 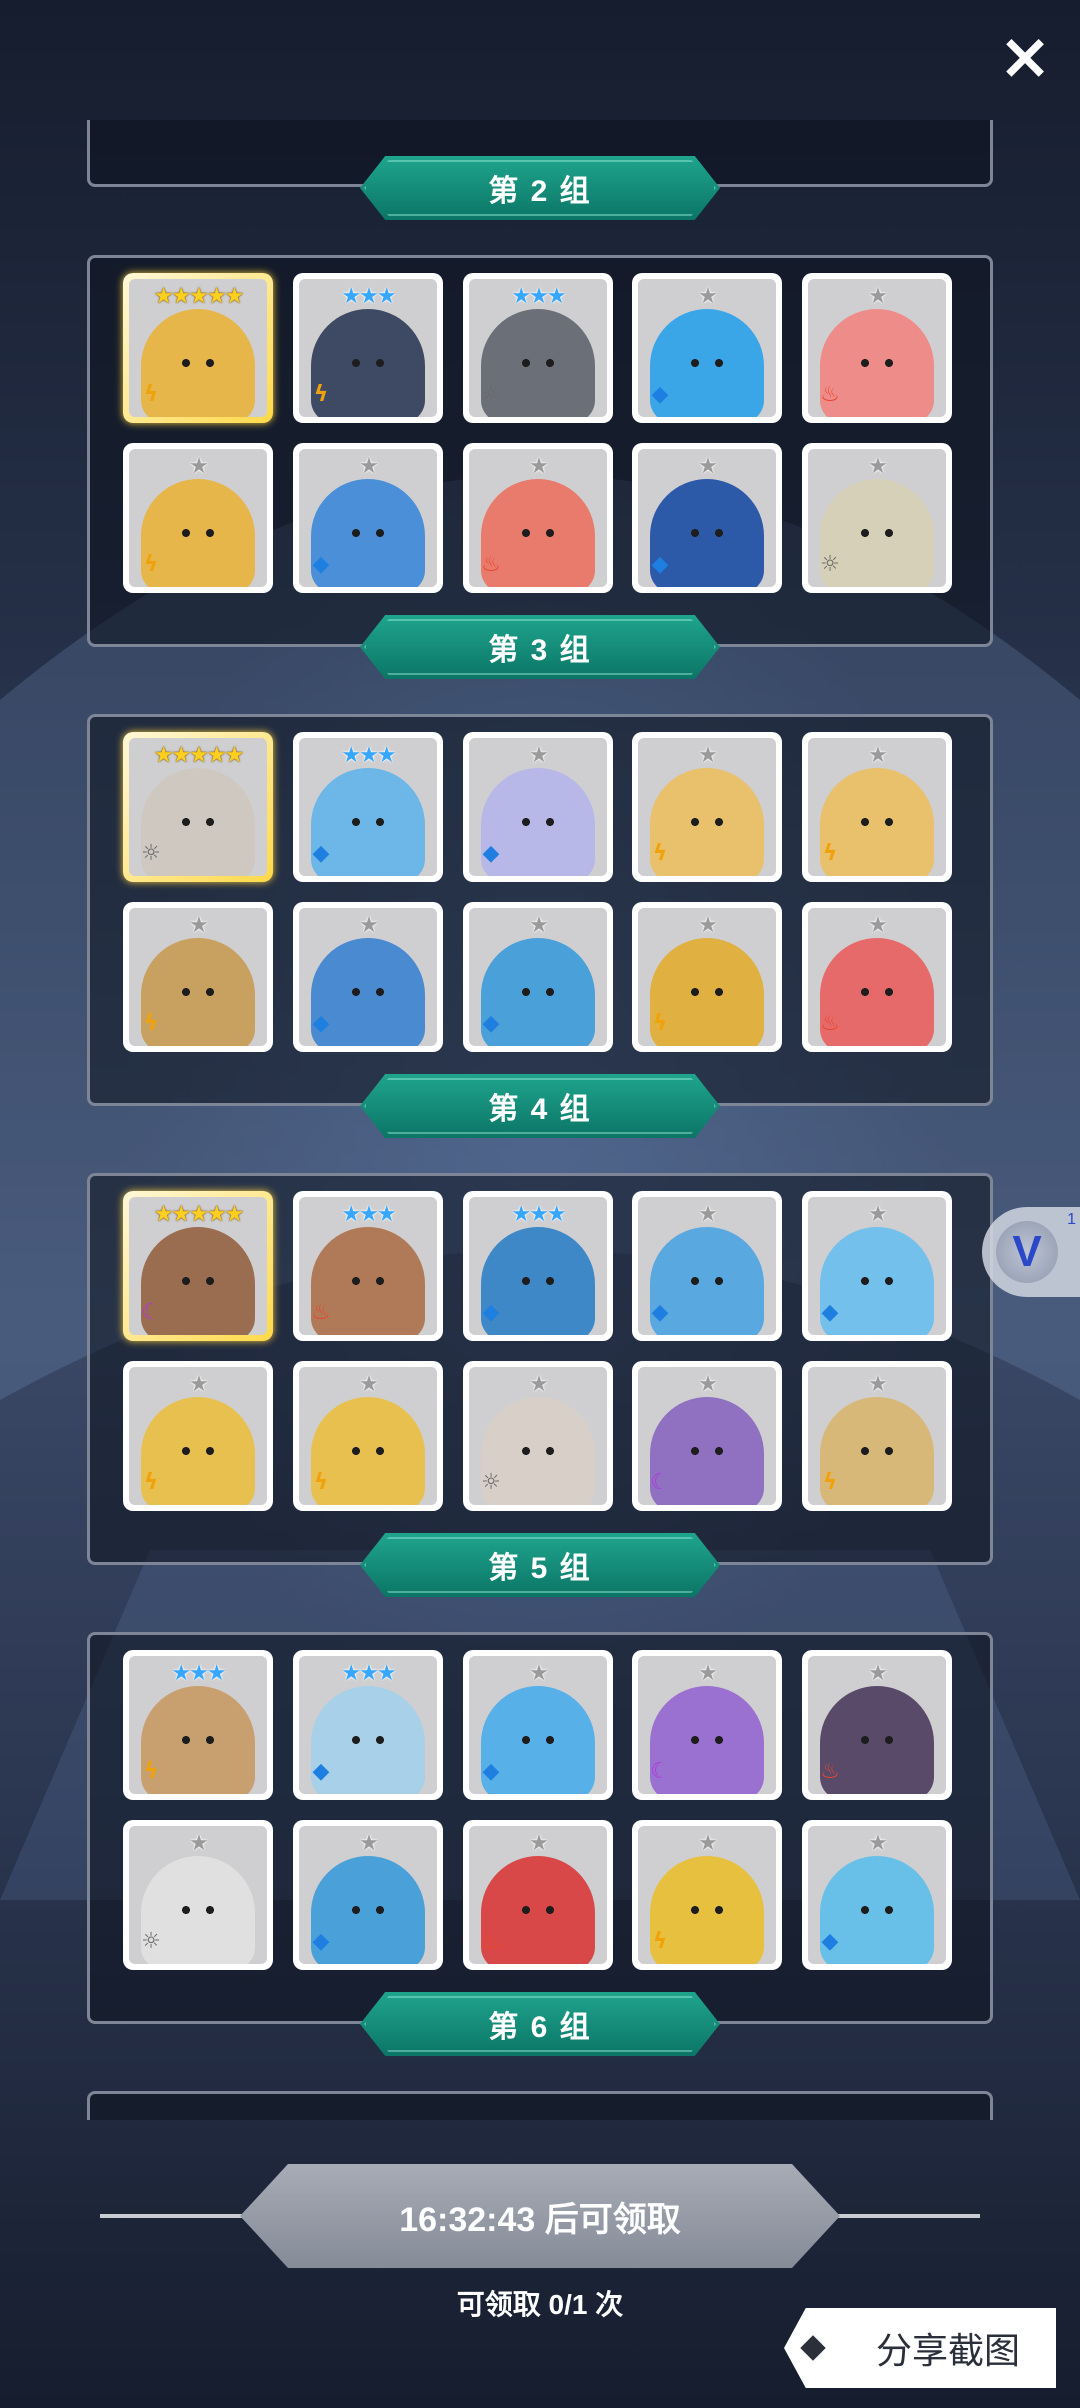 What do you see at coordinates (1071, 1219) in the screenshot?
I see `badge-count: 1` at bounding box center [1071, 1219].